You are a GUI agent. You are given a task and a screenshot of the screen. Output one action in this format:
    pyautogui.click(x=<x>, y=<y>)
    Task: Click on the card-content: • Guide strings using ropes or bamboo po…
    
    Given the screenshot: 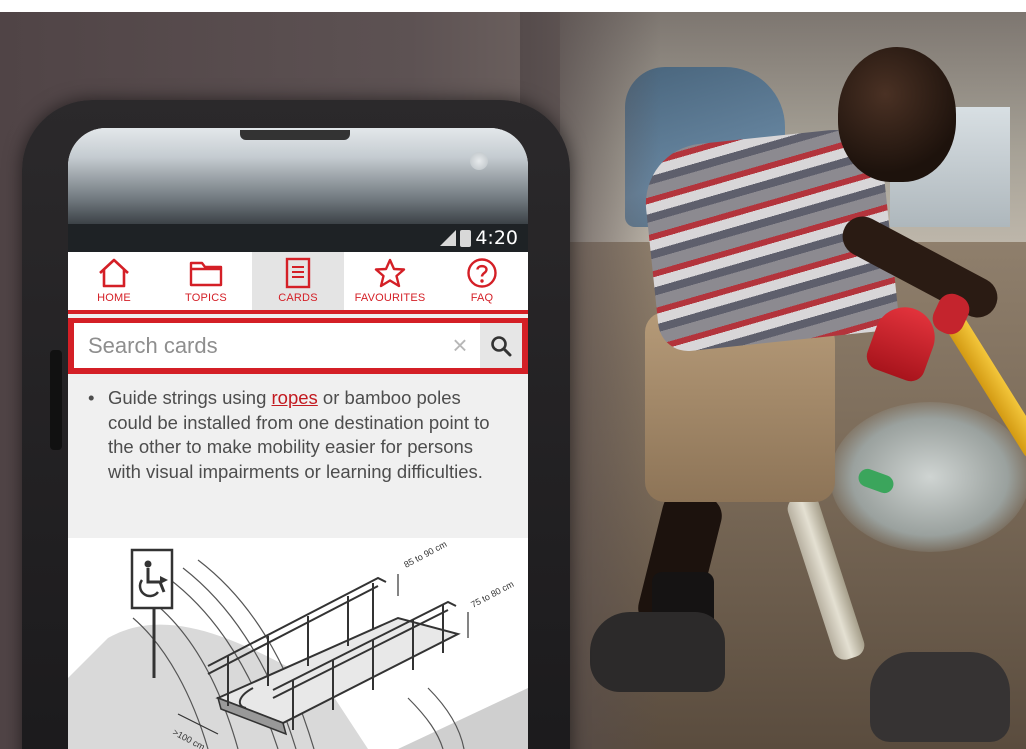 What is the action you would take?
    pyautogui.click(x=298, y=458)
    